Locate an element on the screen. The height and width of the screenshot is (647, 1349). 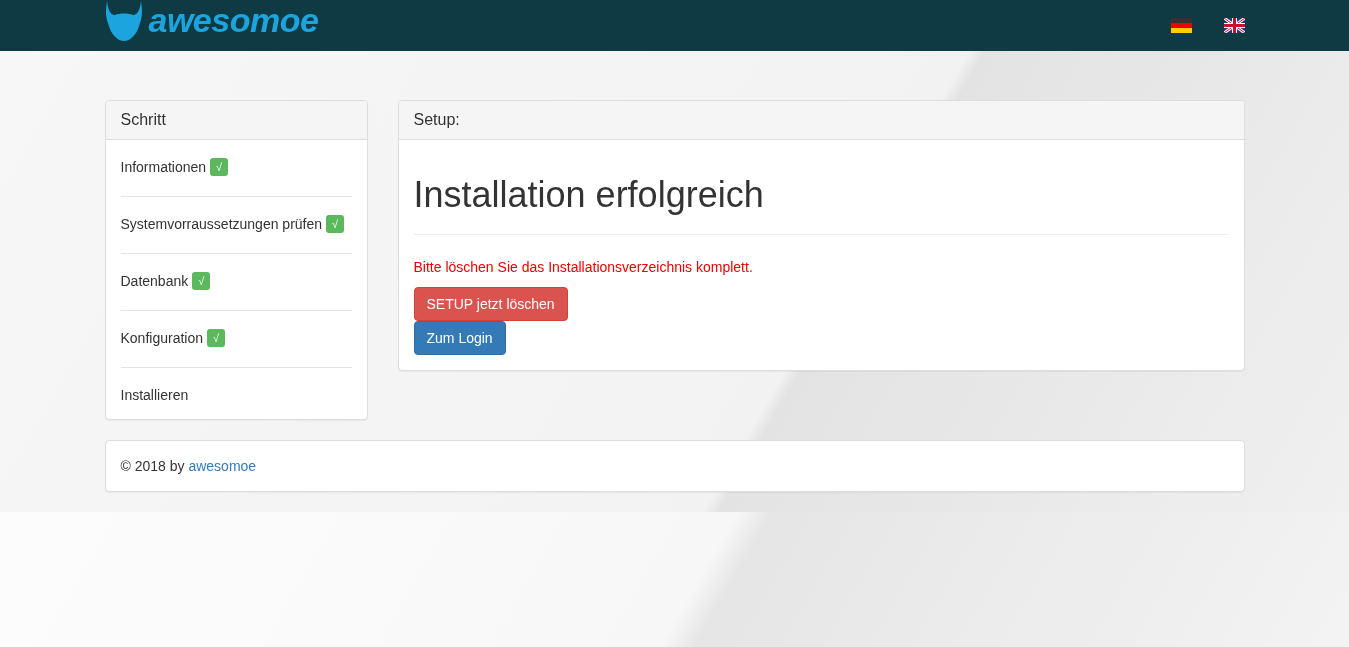
step-label: Datenbank is located at coordinates (154, 281).